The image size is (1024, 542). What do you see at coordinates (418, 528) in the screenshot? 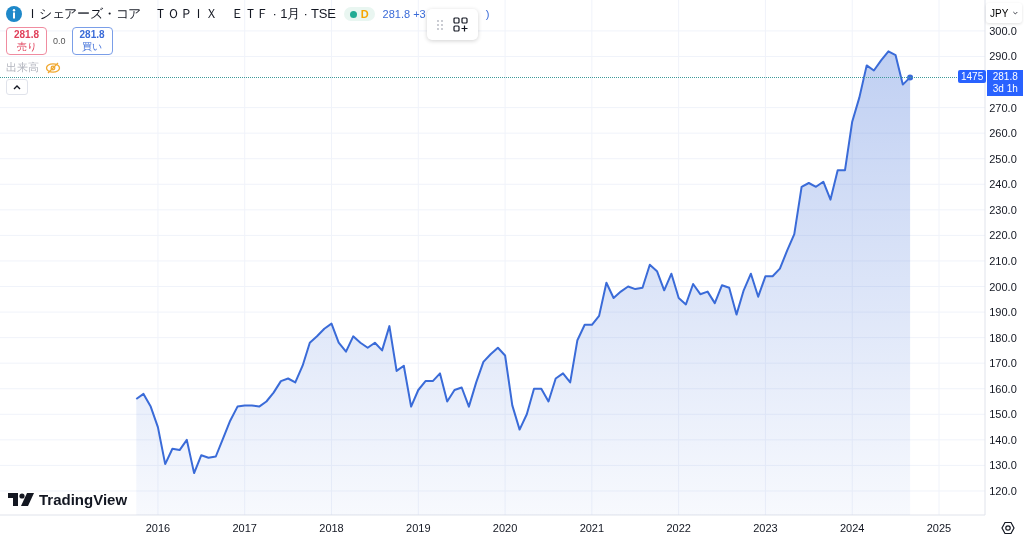
I see `time-axis-label: 2019` at bounding box center [418, 528].